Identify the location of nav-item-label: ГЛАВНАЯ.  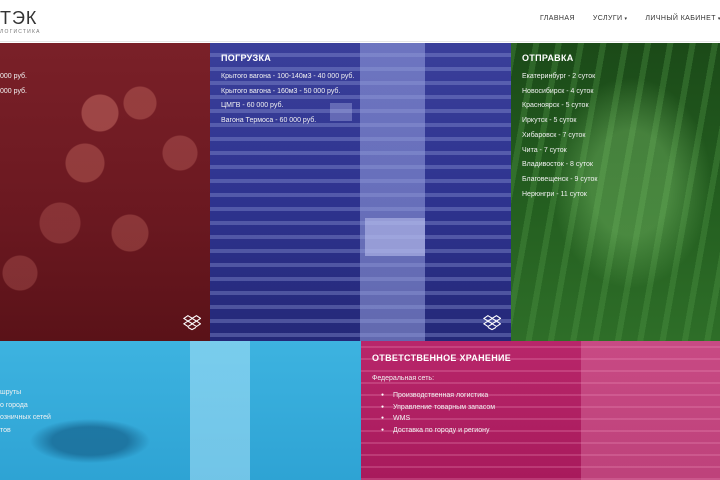
(557, 18).